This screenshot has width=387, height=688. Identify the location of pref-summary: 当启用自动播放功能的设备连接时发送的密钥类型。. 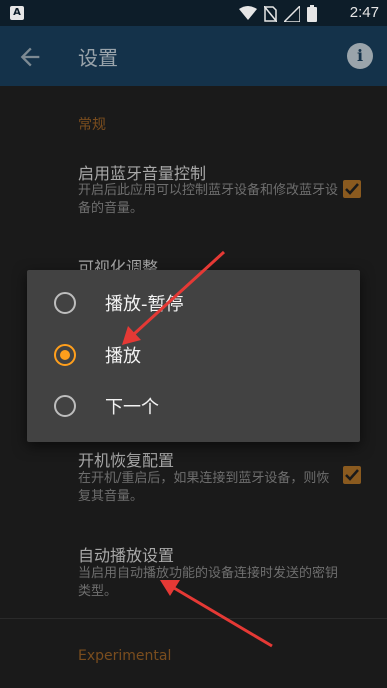
(208, 582).